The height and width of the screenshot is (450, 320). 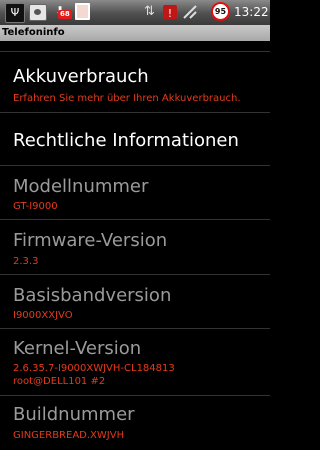 I want to click on list-item-title: Buildnummer, so click(x=74, y=414).